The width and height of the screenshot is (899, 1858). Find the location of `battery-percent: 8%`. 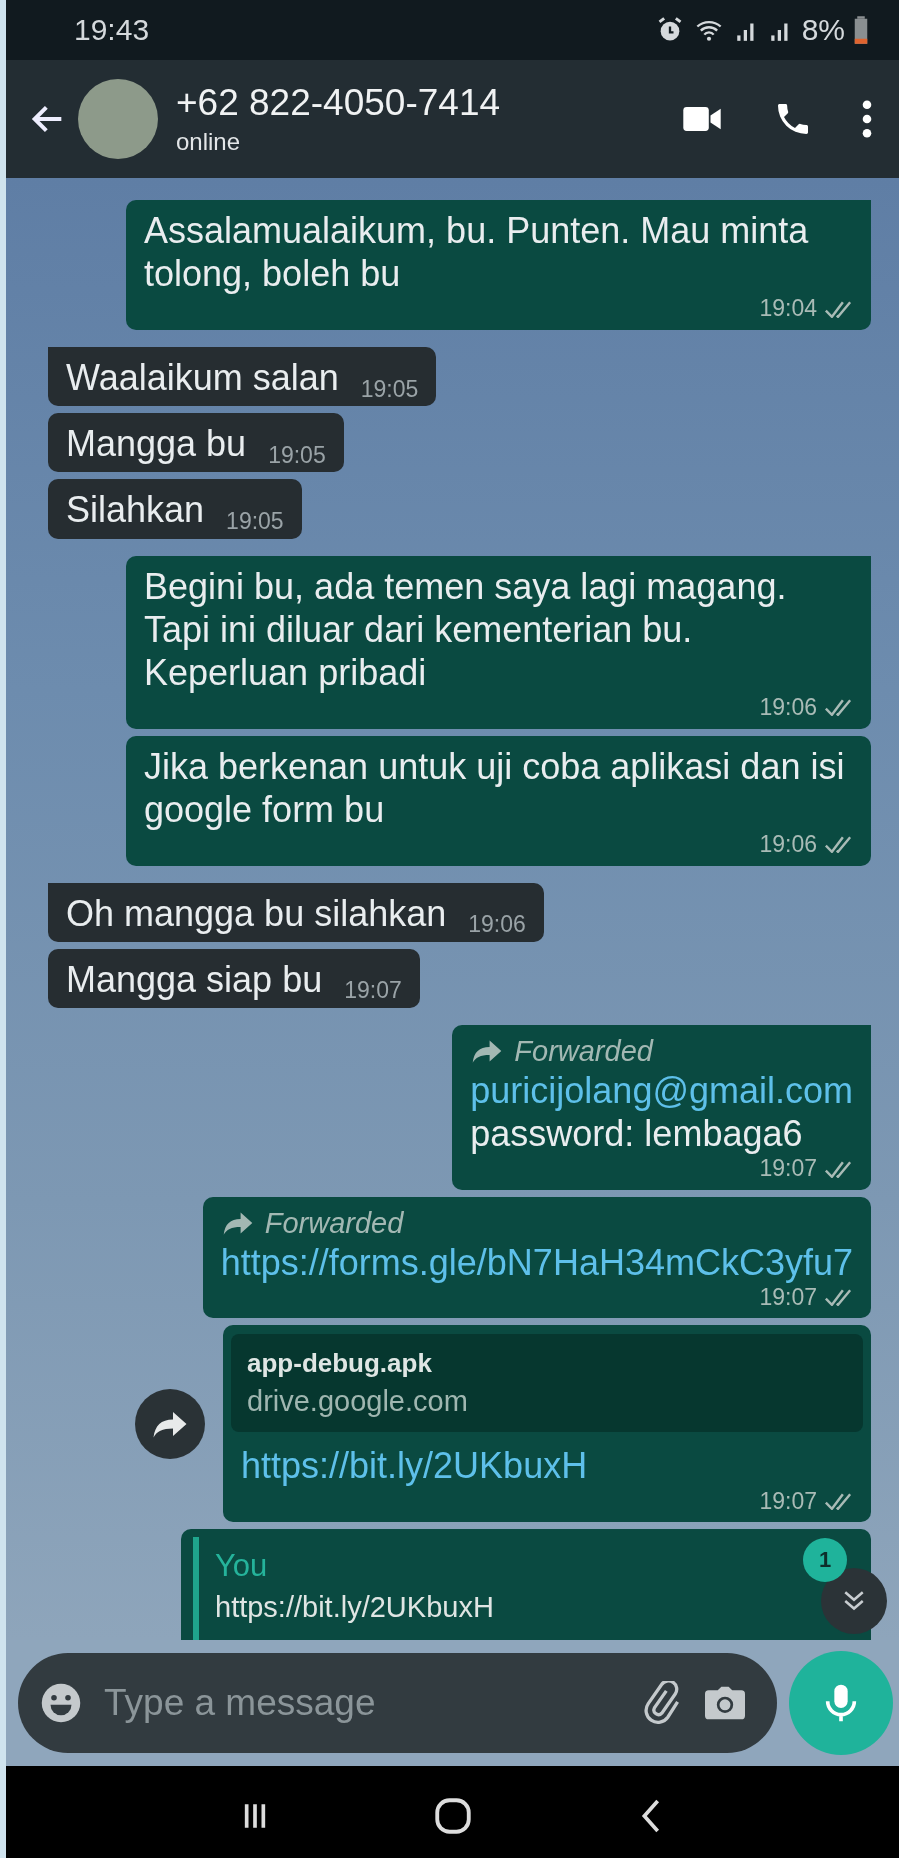

battery-percent: 8% is located at coordinates (823, 30).